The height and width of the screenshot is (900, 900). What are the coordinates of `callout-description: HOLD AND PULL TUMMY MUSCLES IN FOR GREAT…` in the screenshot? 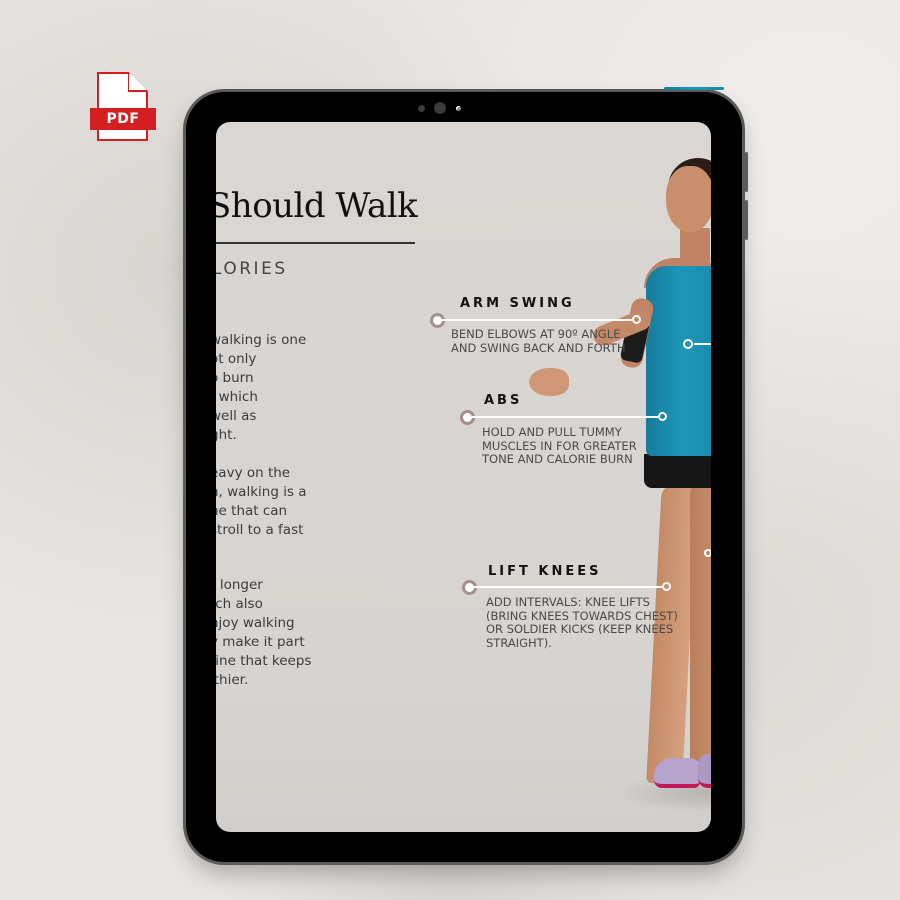 It's located at (559, 446).